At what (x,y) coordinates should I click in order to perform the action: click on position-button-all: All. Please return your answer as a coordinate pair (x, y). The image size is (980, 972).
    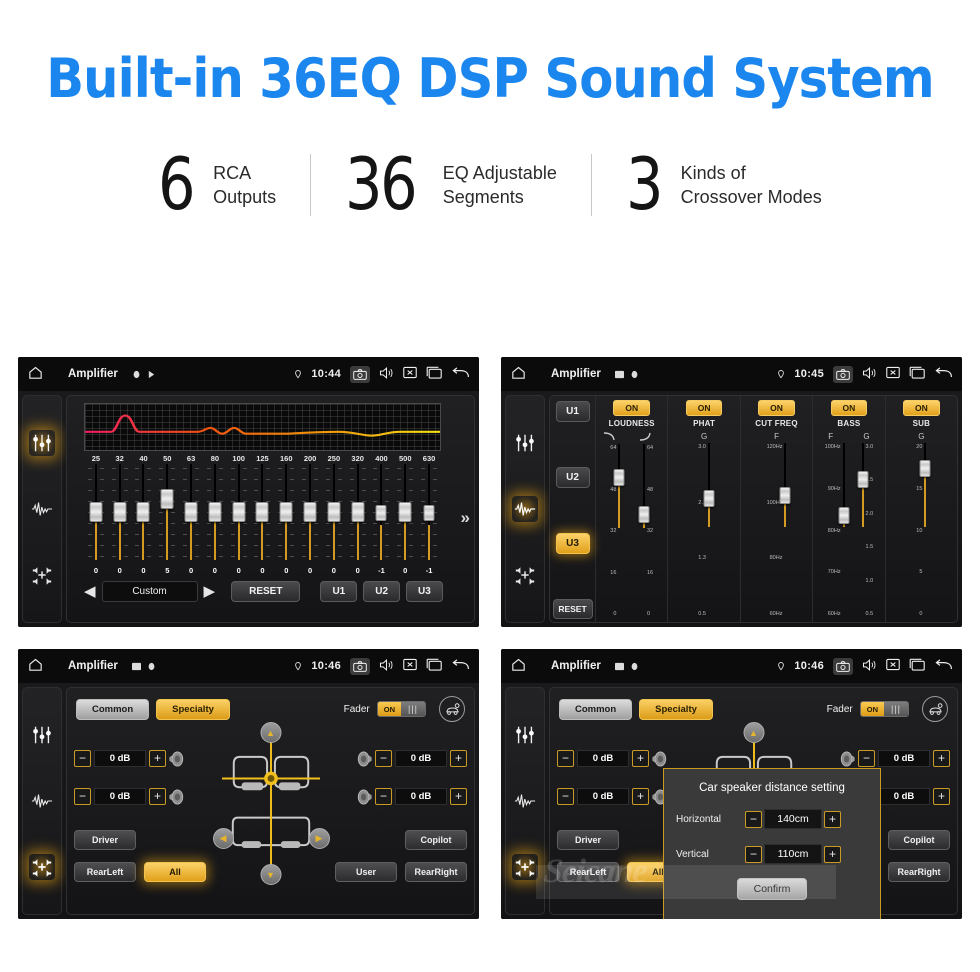
    Looking at the image, I should click on (175, 872).